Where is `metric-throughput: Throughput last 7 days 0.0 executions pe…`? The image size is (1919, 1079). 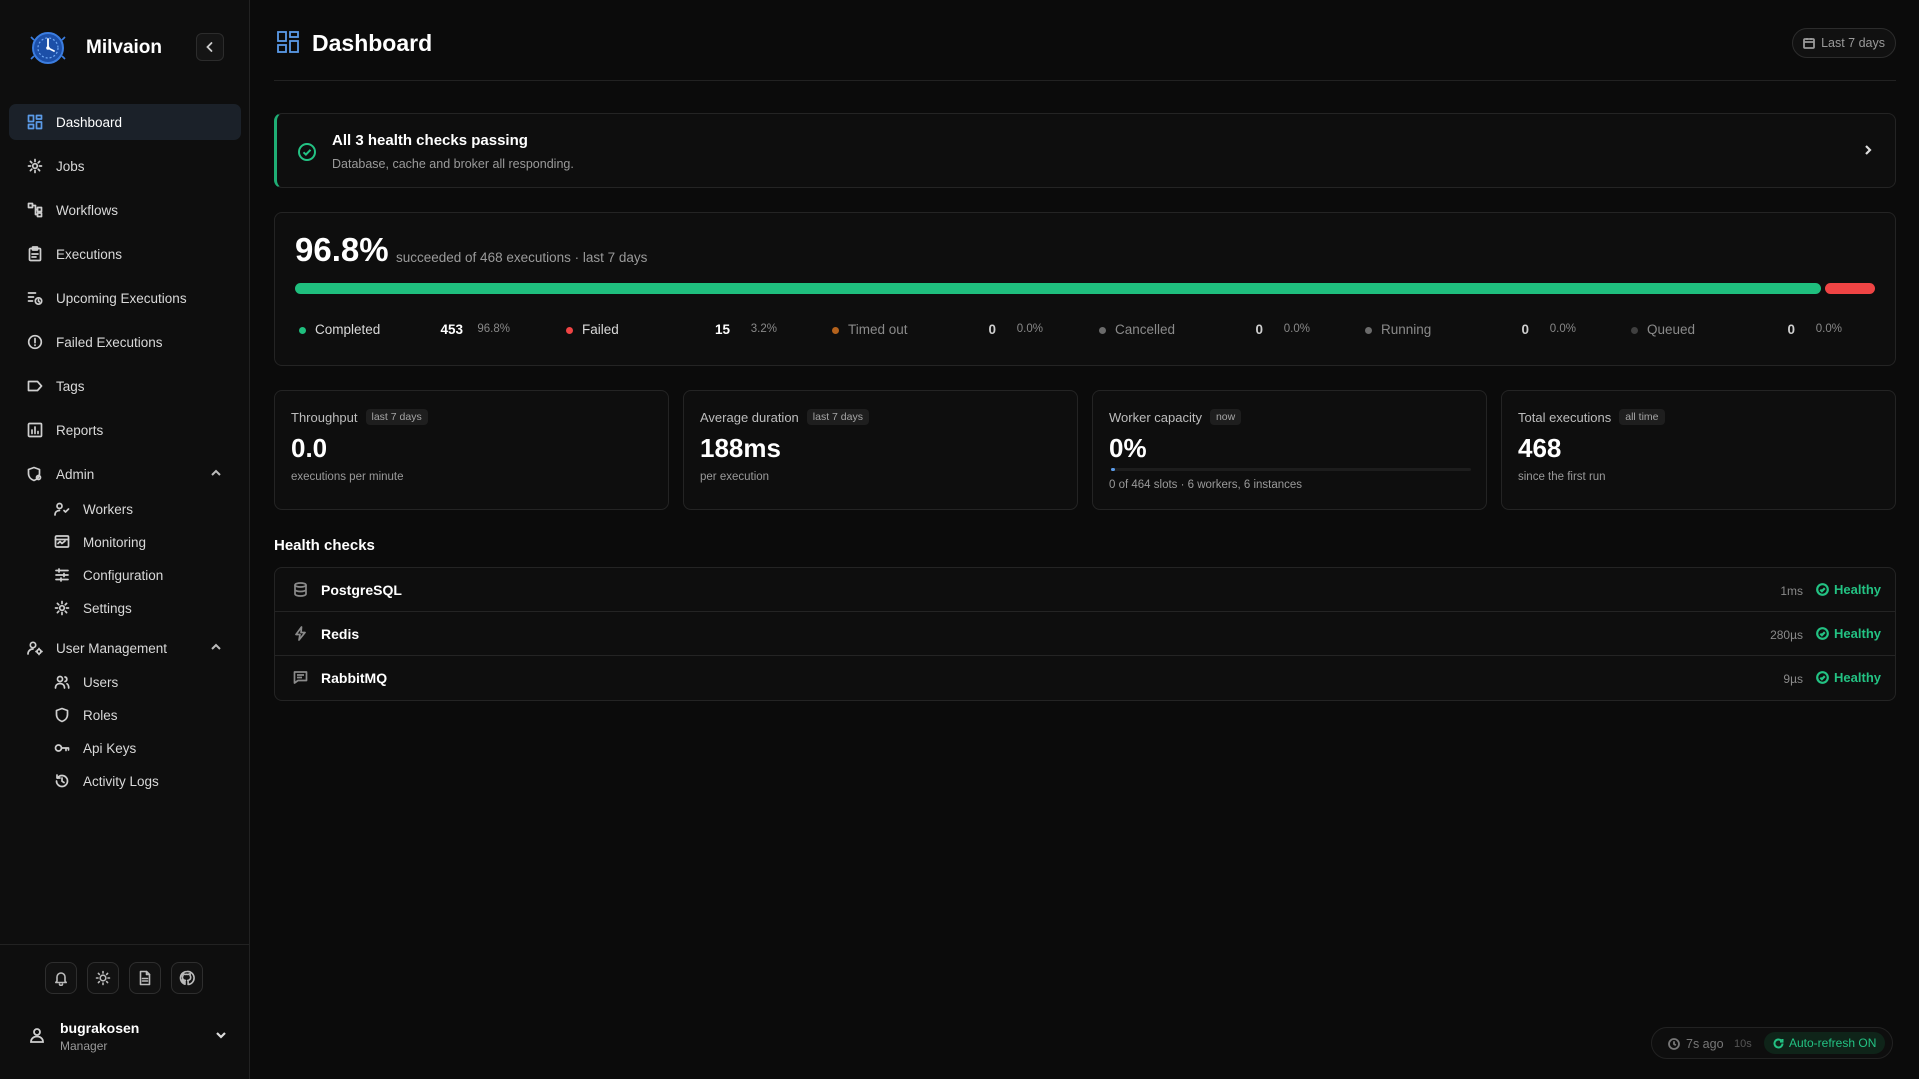
metric-throughput: Throughput last 7 days 0.0 executions pe… is located at coordinates (471, 450).